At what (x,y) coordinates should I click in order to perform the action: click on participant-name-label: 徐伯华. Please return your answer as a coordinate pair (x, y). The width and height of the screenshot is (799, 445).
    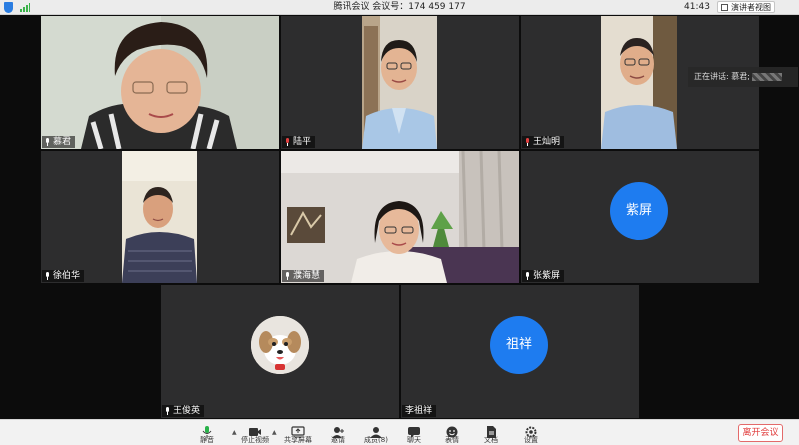
    Looking at the image, I should click on (63, 276).